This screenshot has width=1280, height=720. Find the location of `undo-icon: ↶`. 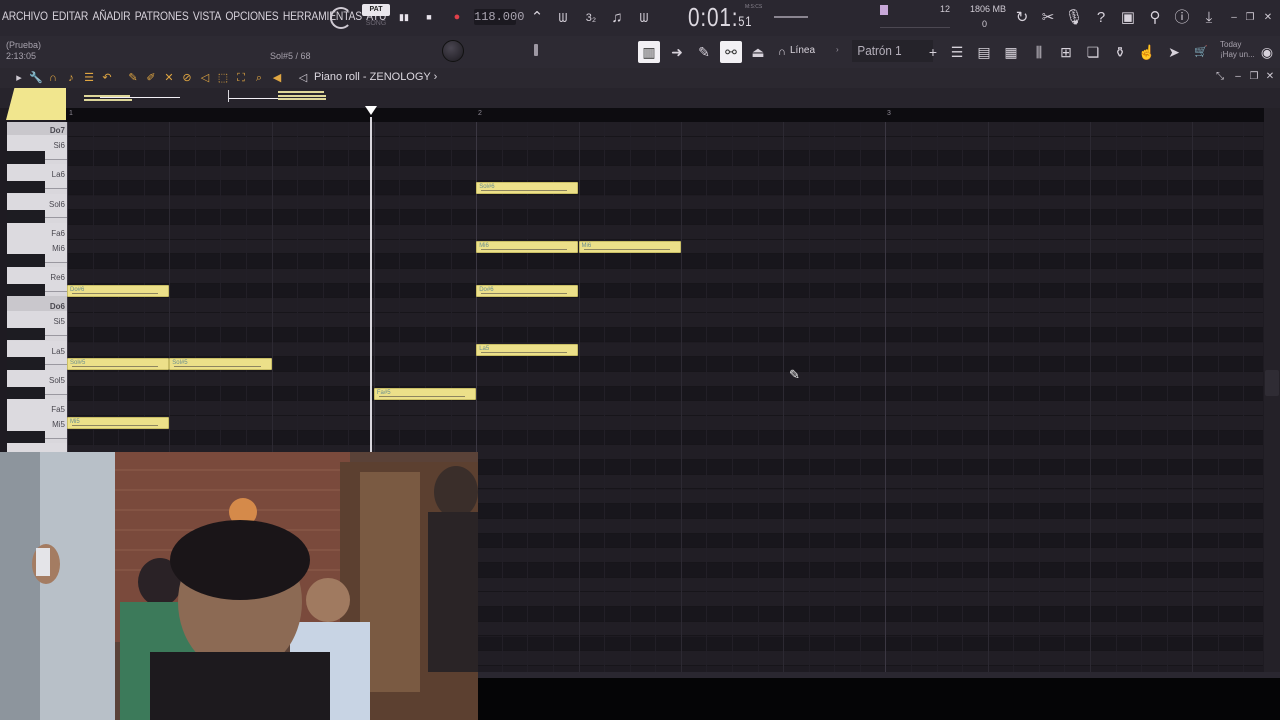

undo-icon: ↶ is located at coordinates (107, 78).